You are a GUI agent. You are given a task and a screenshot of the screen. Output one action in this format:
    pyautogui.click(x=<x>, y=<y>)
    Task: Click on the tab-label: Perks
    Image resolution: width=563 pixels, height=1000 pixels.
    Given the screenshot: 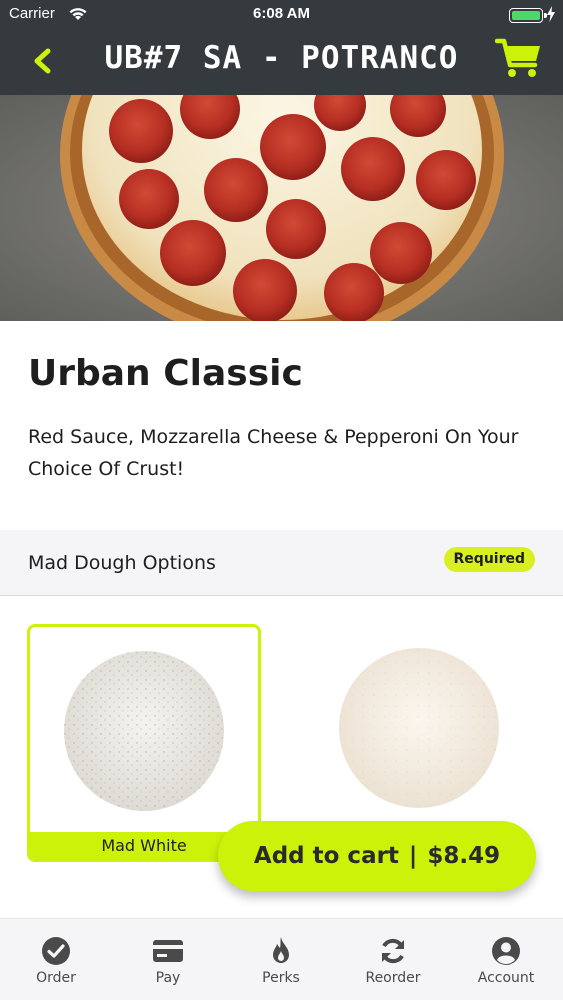 What is the action you would take?
    pyautogui.click(x=281, y=978)
    